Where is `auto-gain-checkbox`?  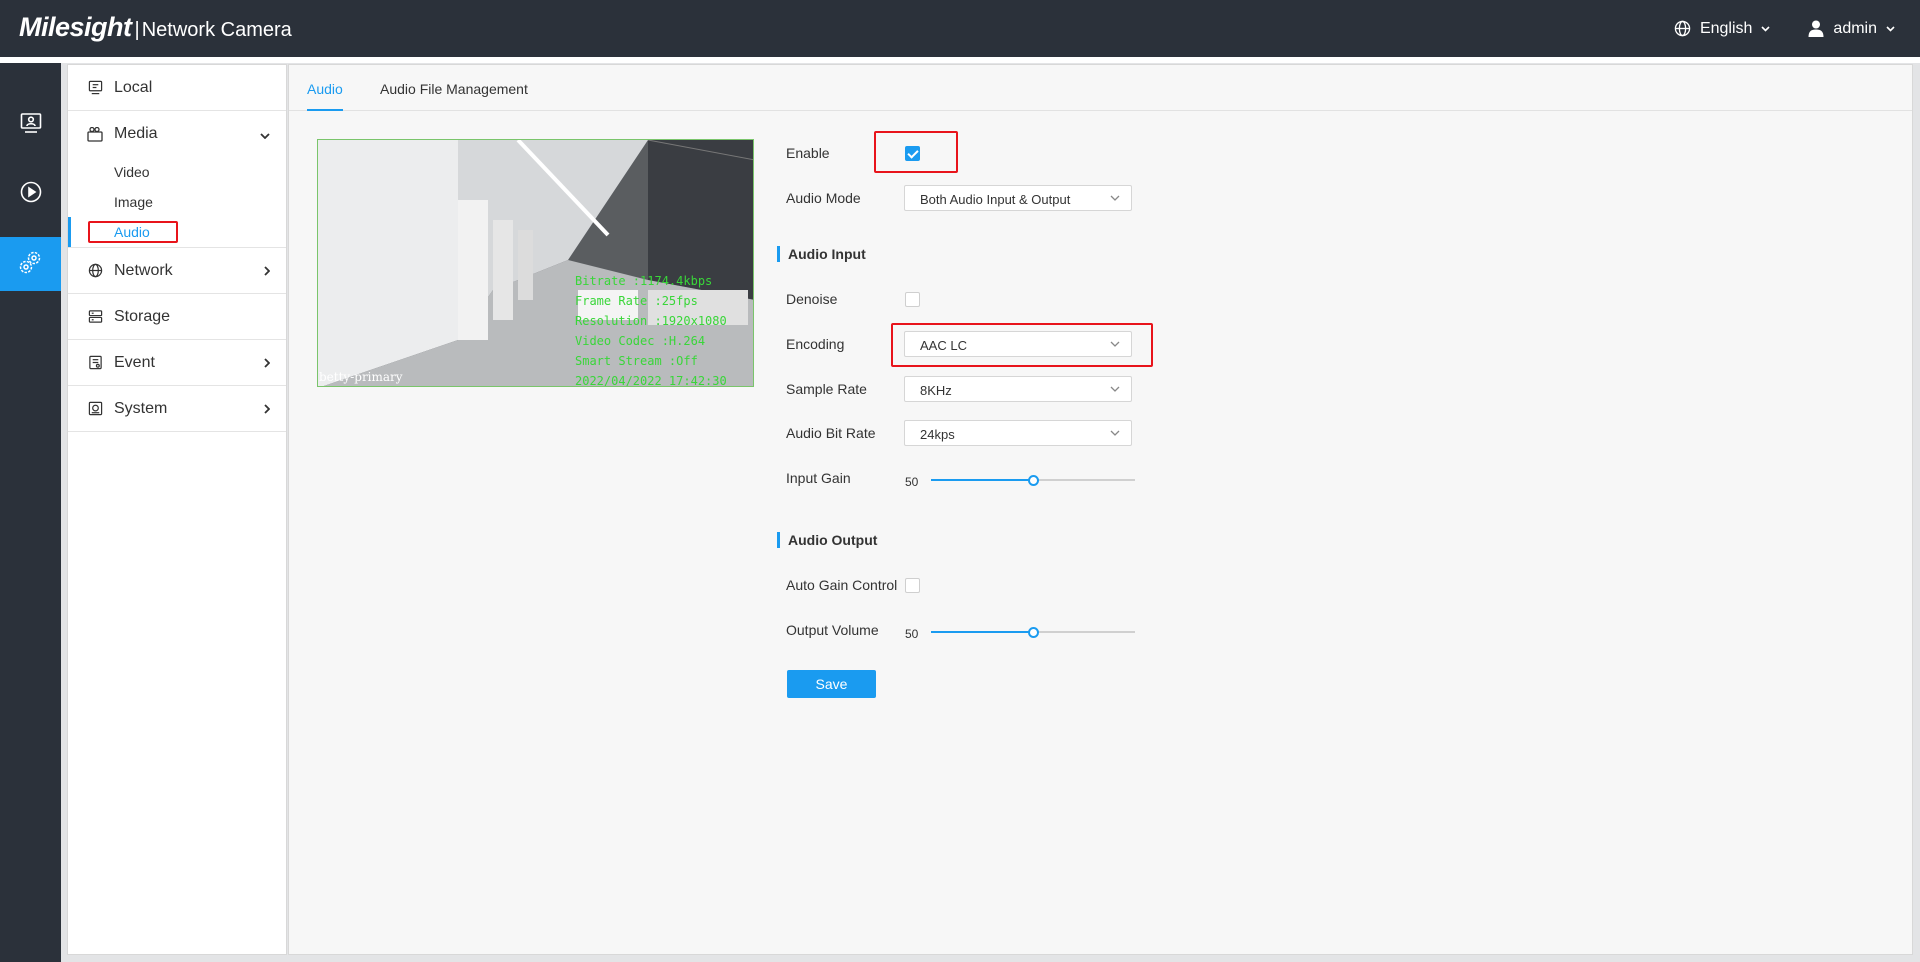
auto-gain-checkbox is located at coordinates (912, 585).